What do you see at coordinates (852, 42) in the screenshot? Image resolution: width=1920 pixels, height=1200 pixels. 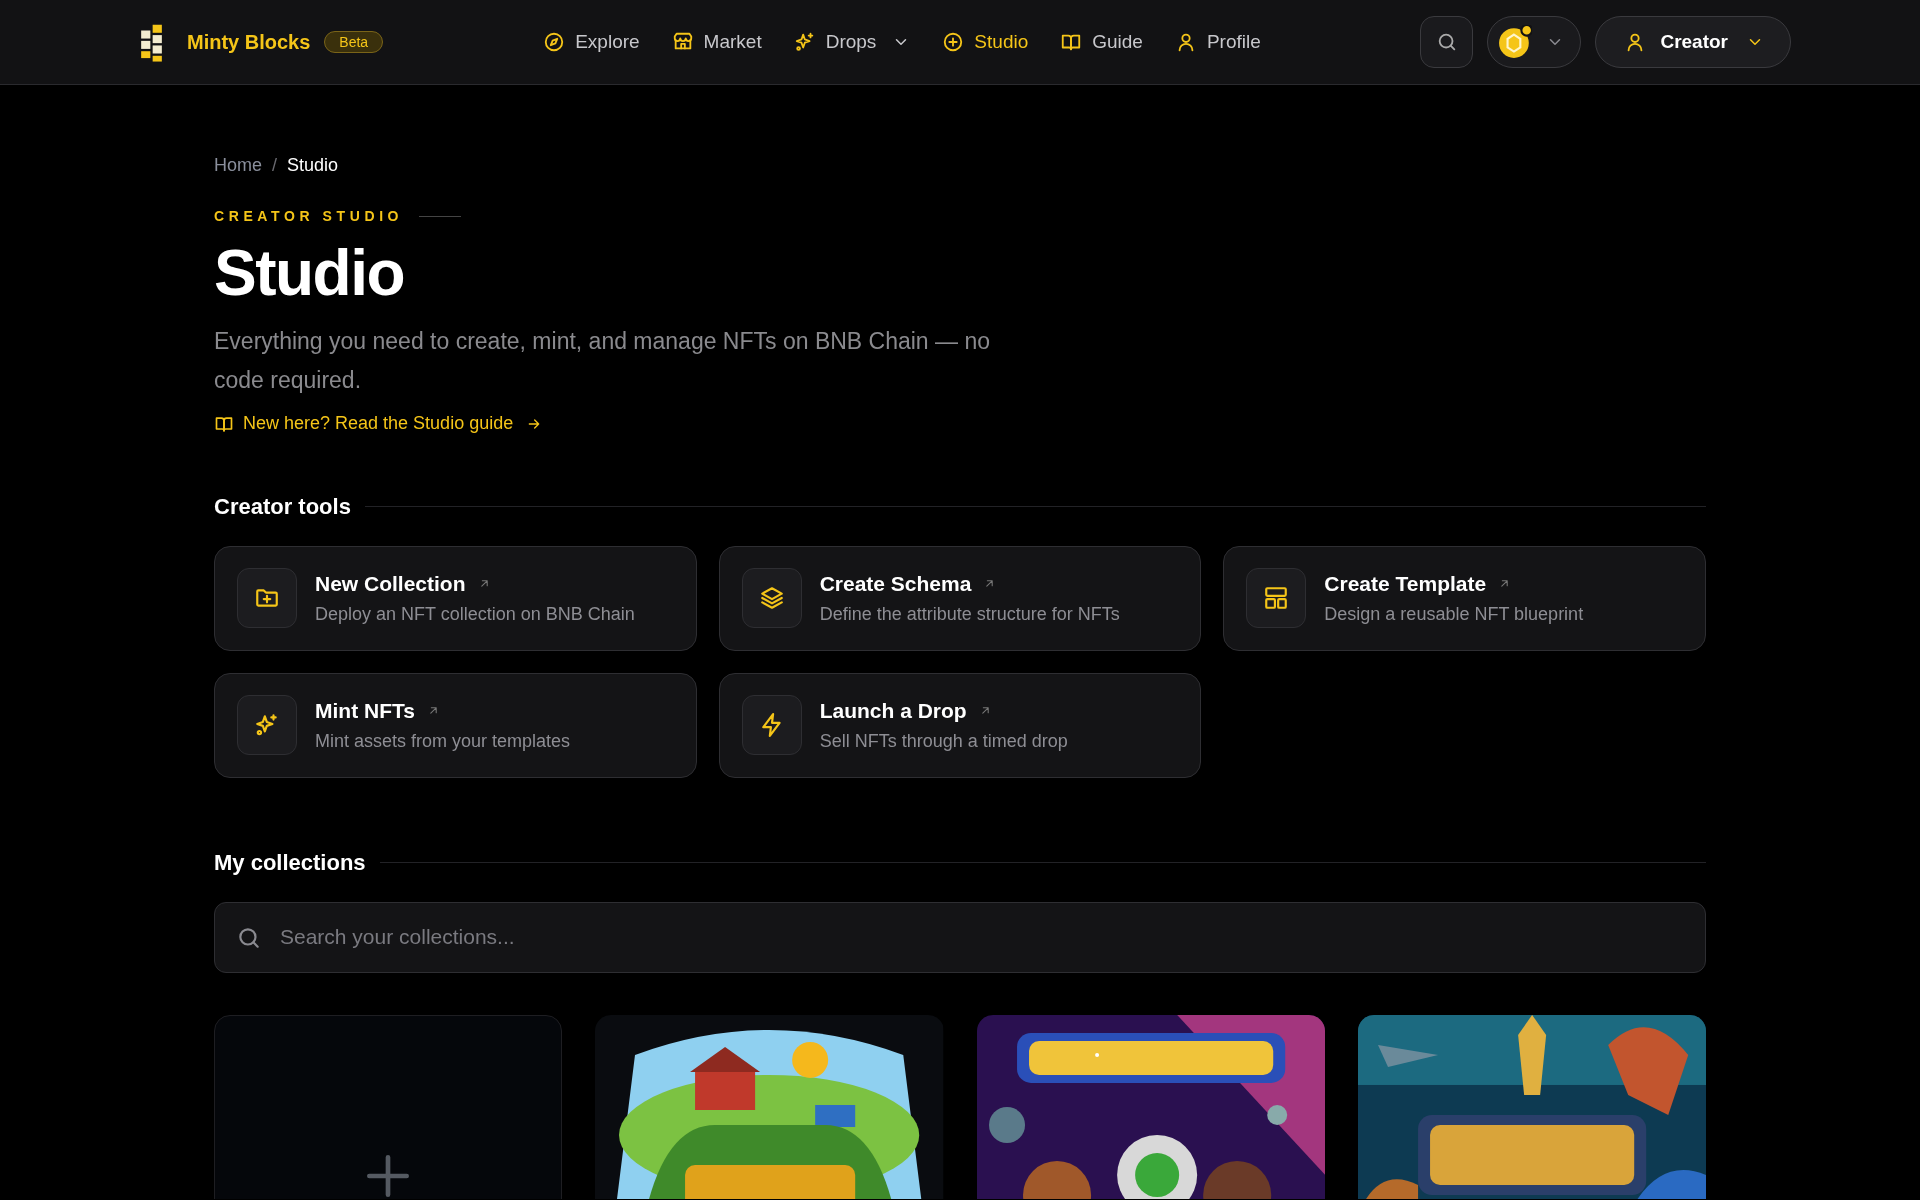 I see `nav-link: Drops` at bounding box center [852, 42].